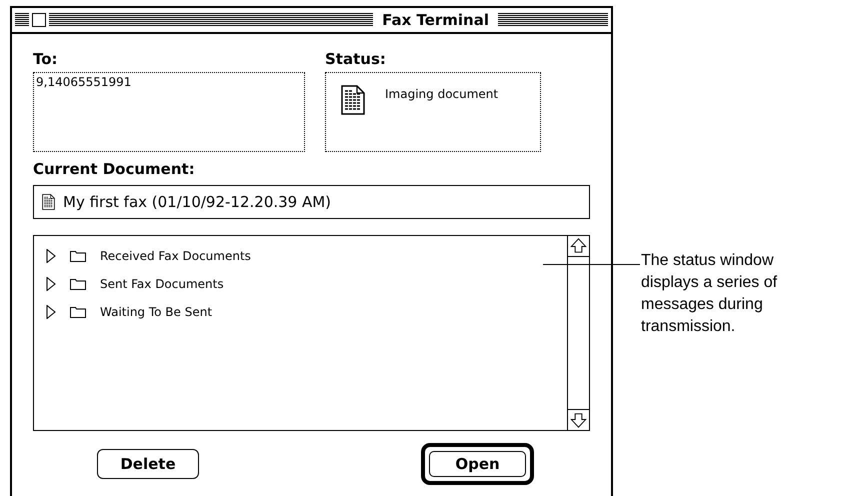 The height and width of the screenshot is (496, 843). I want to click on open-button: Open, so click(477, 464).